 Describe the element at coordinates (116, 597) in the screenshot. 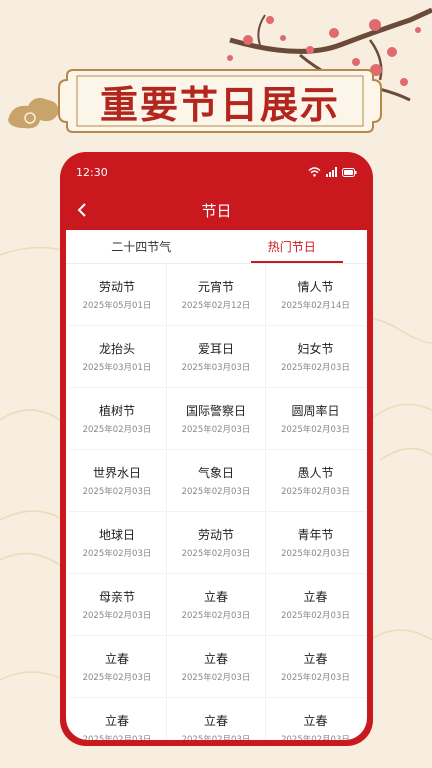

I see `festival-name: 母亲节` at that location.